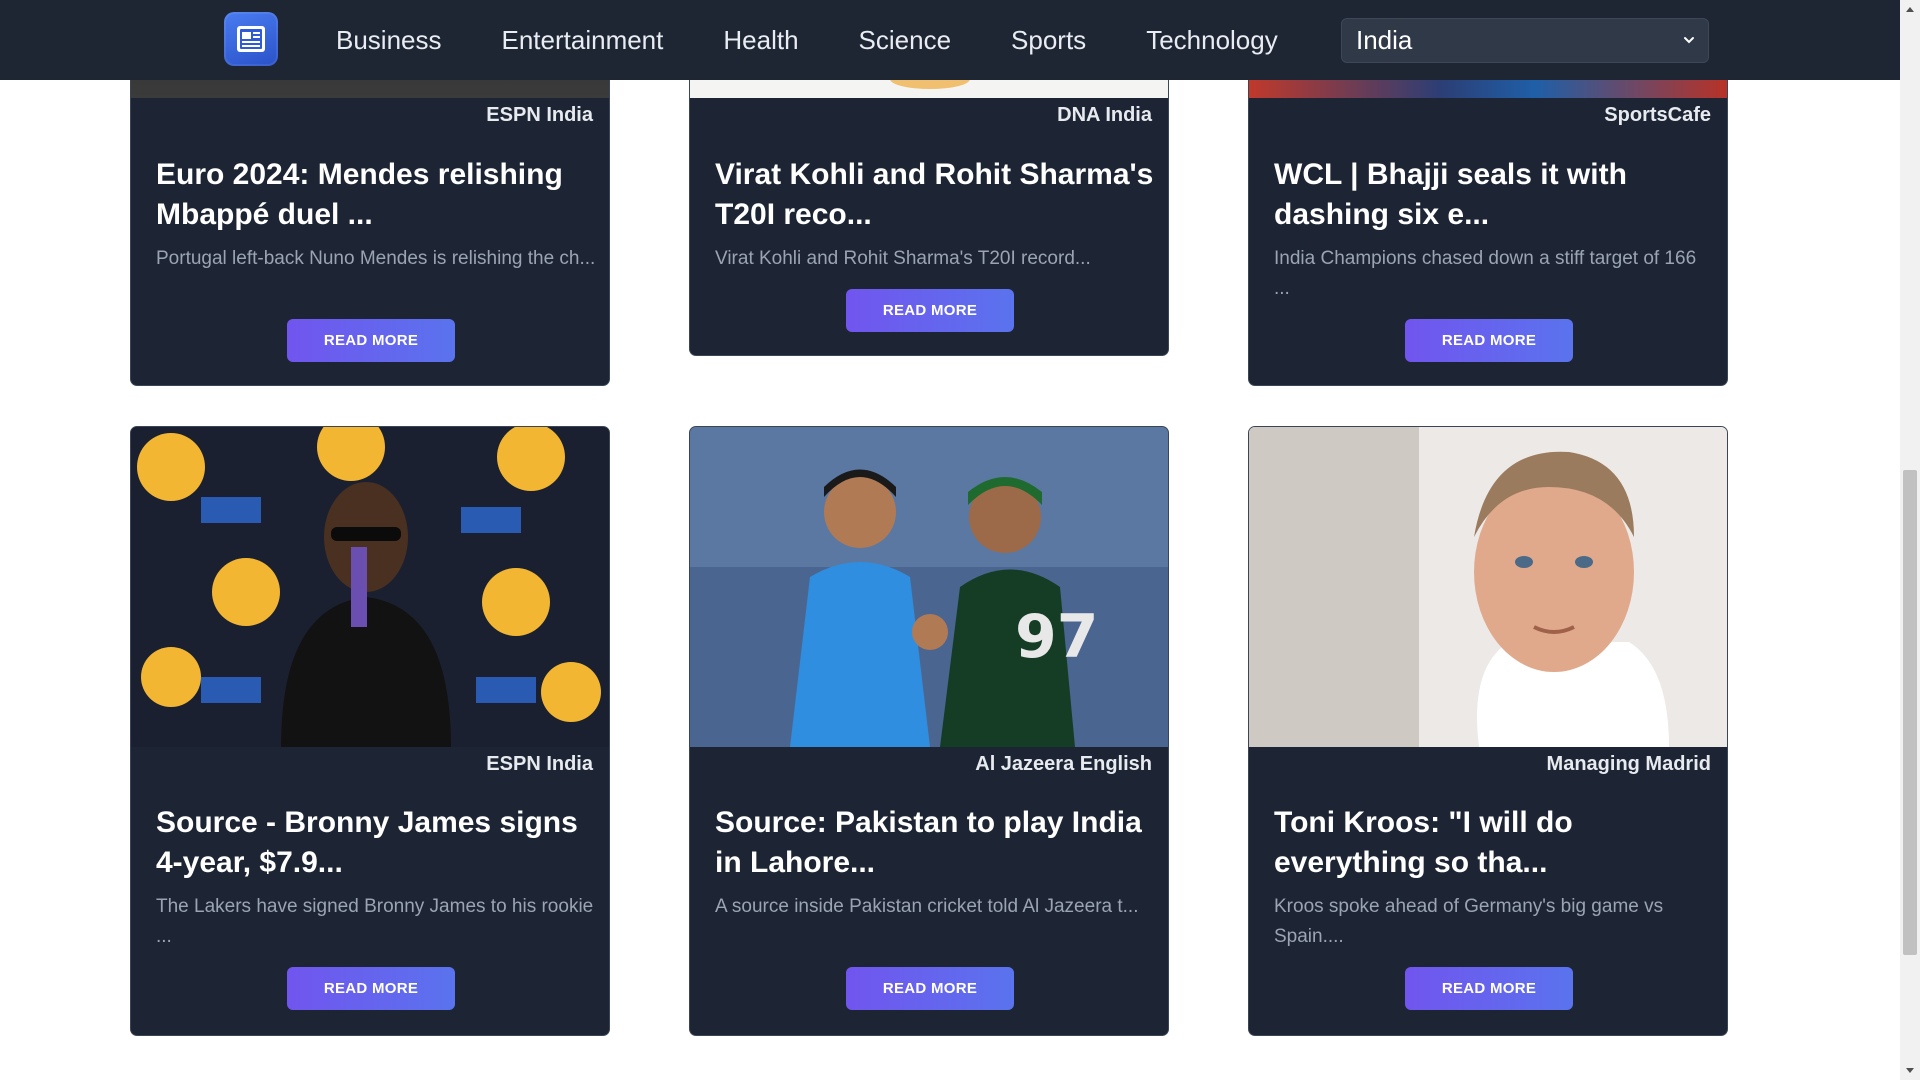  What do you see at coordinates (1212, 40) in the screenshot?
I see `nav-technology: Technology` at bounding box center [1212, 40].